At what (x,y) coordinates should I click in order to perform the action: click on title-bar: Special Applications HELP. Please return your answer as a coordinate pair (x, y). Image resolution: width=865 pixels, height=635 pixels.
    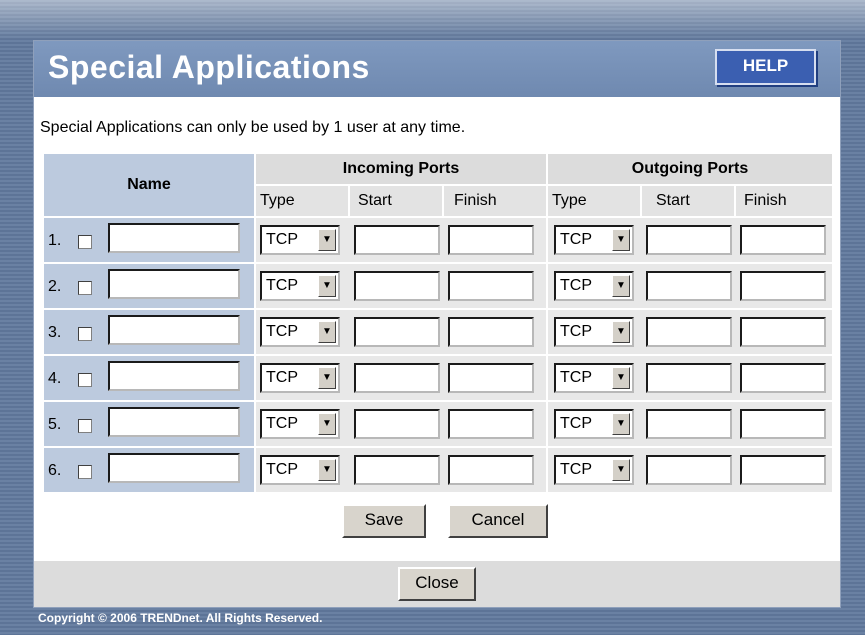
    Looking at the image, I should click on (437, 69).